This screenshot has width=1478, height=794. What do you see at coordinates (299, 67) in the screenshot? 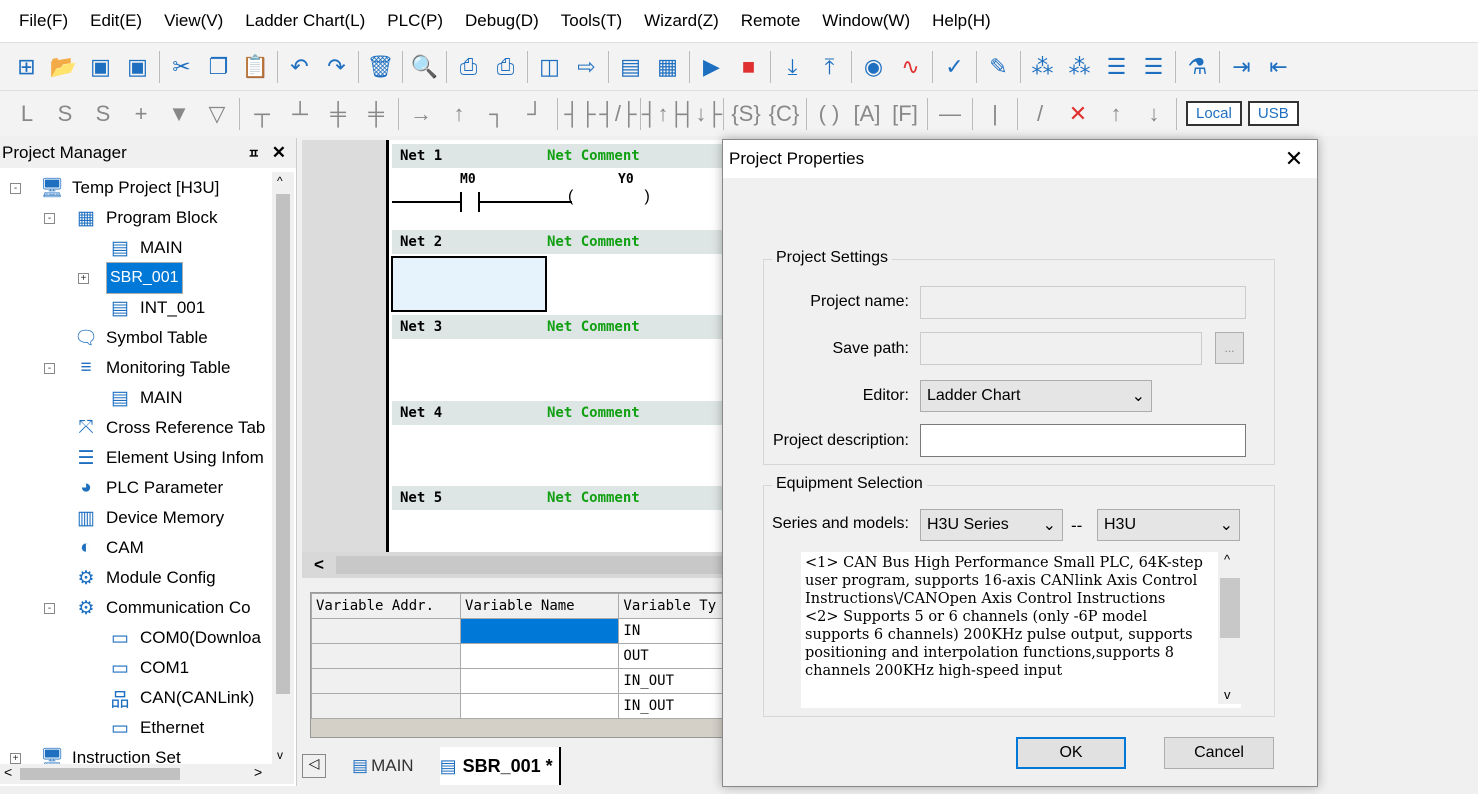
I see `undo-icon: ↶` at bounding box center [299, 67].